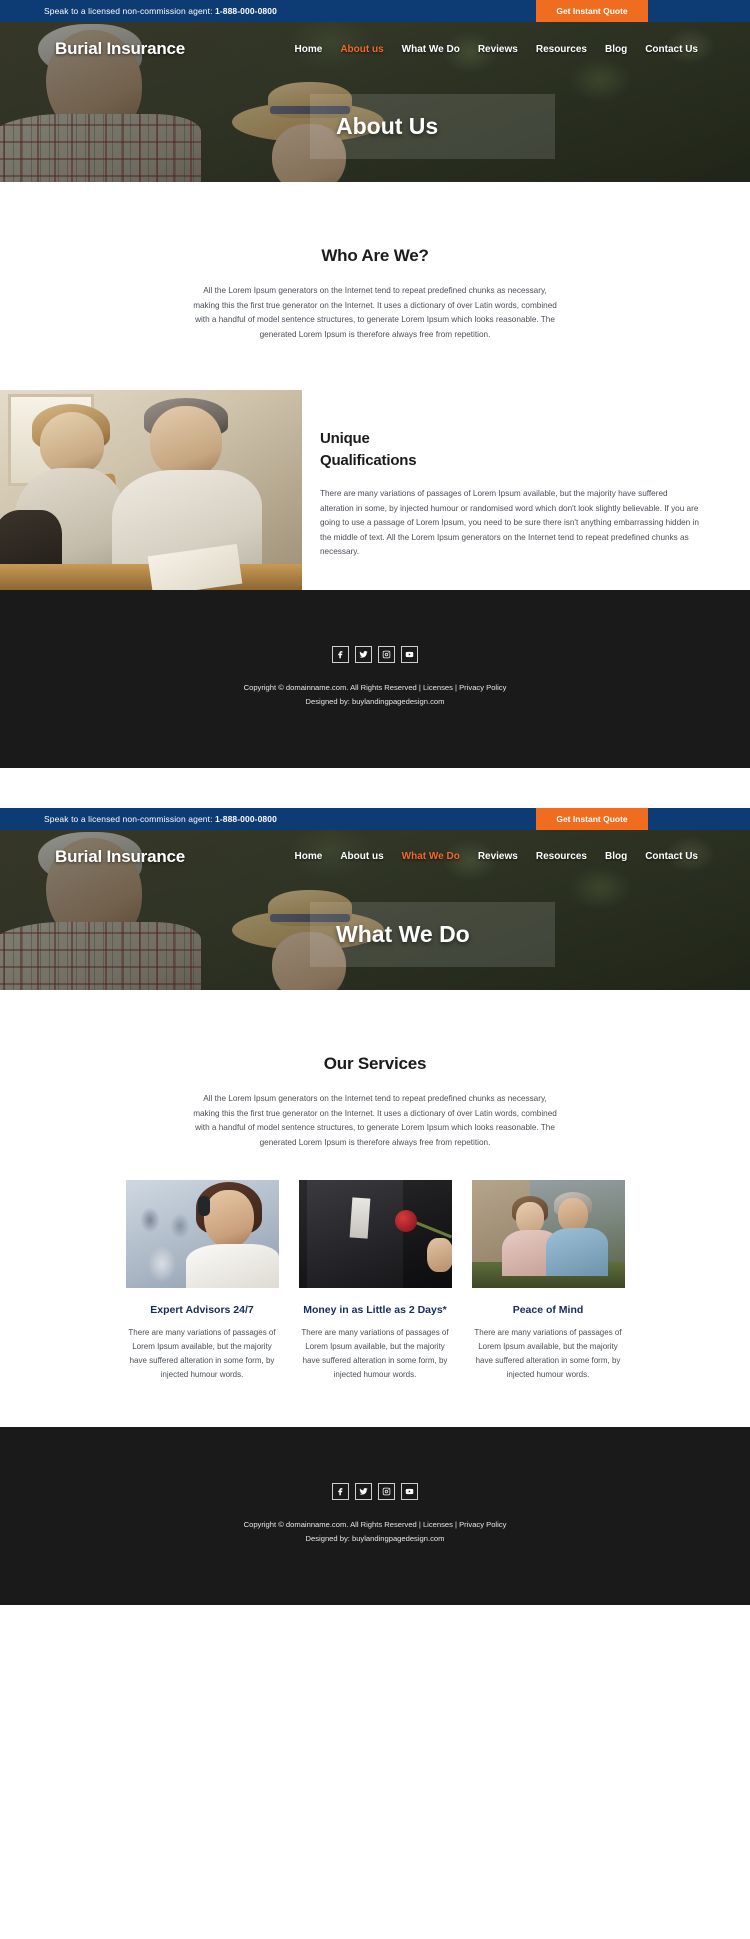 This screenshot has width=750, height=1939. Describe the element at coordinates (561, 49) in the screenshot. I see `nav-item-resources: Resources` at that location.